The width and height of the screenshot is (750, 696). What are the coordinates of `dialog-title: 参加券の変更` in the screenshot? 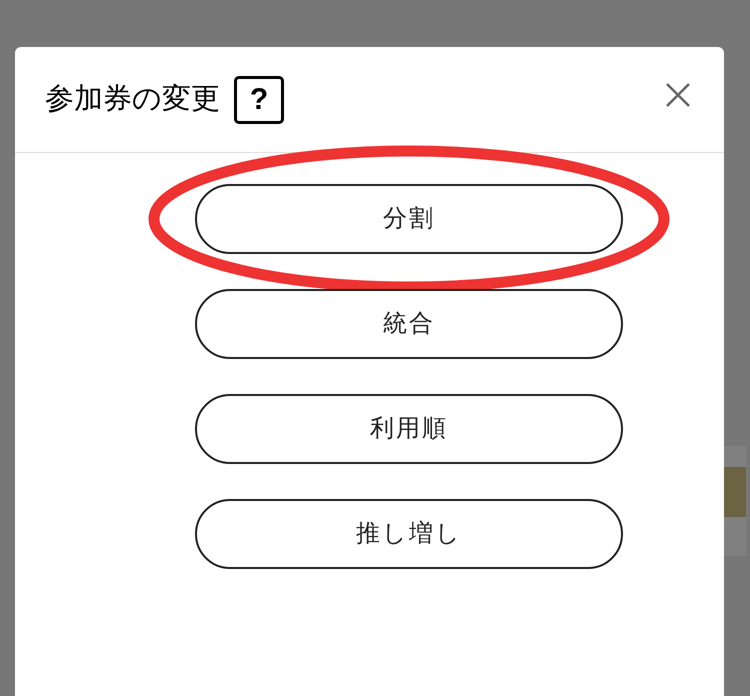 It's located at (132, 99).